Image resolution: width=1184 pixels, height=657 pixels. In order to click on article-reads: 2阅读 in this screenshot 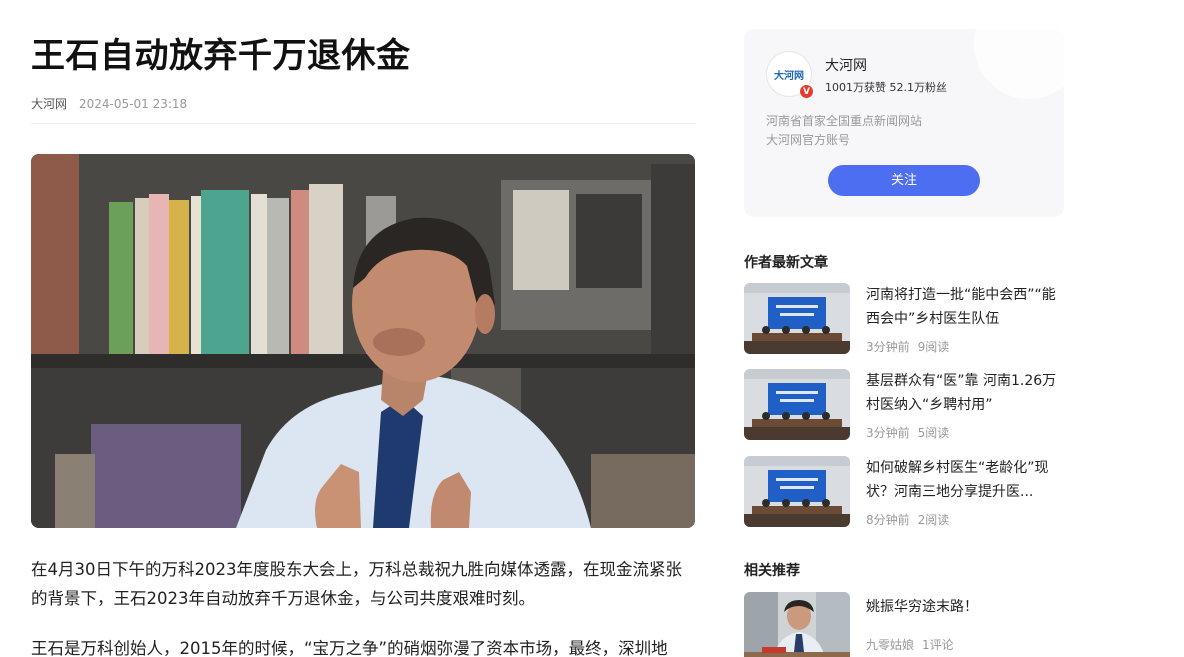, I will do `click(933, 520)`.